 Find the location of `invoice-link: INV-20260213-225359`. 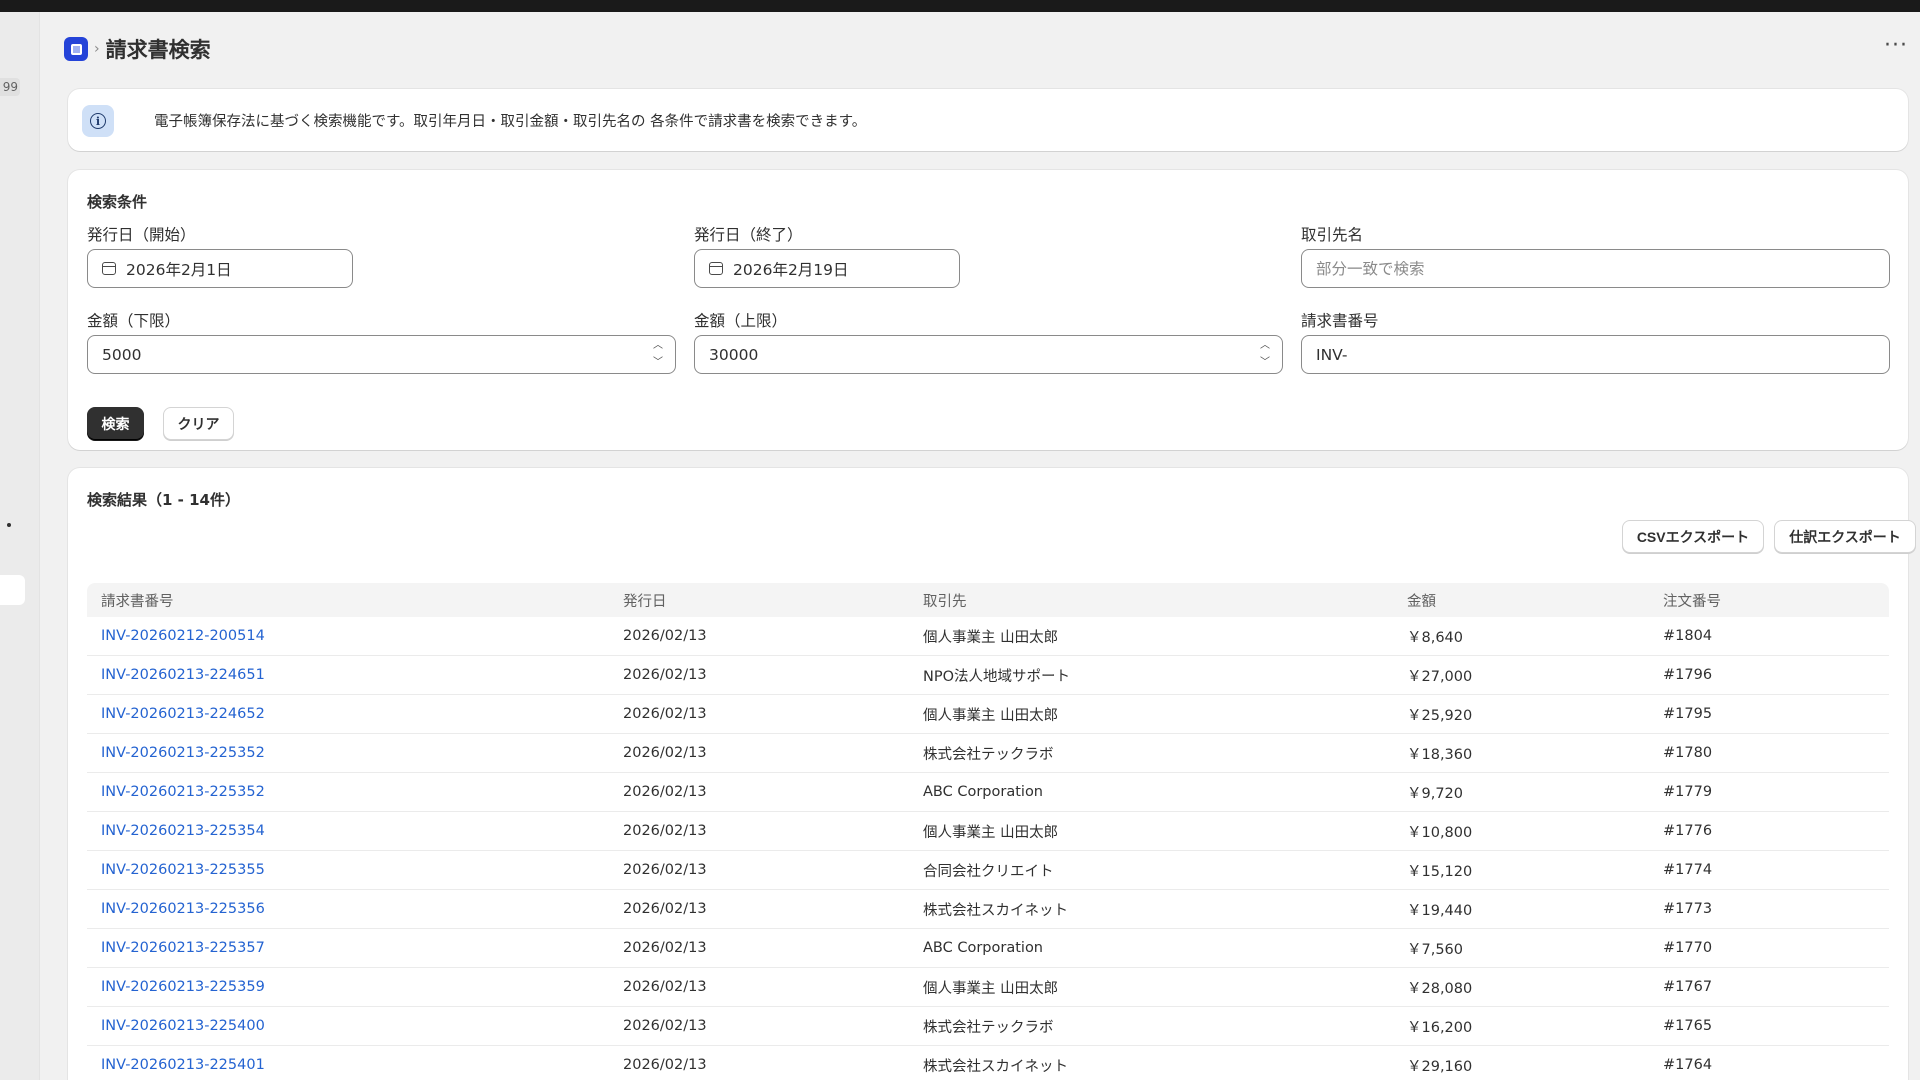

invoice-link: INV-20260213-225359 is located at coordinates (183, 987).